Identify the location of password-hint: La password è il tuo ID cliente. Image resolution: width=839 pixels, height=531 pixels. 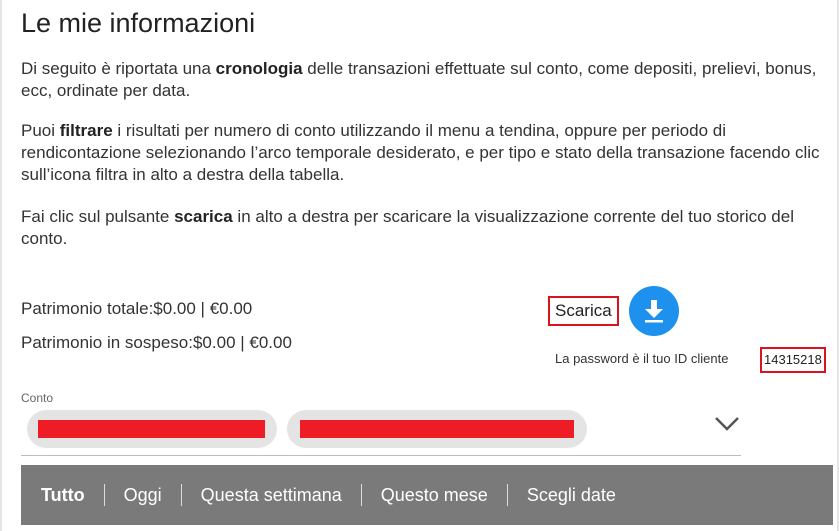
(642, 358).